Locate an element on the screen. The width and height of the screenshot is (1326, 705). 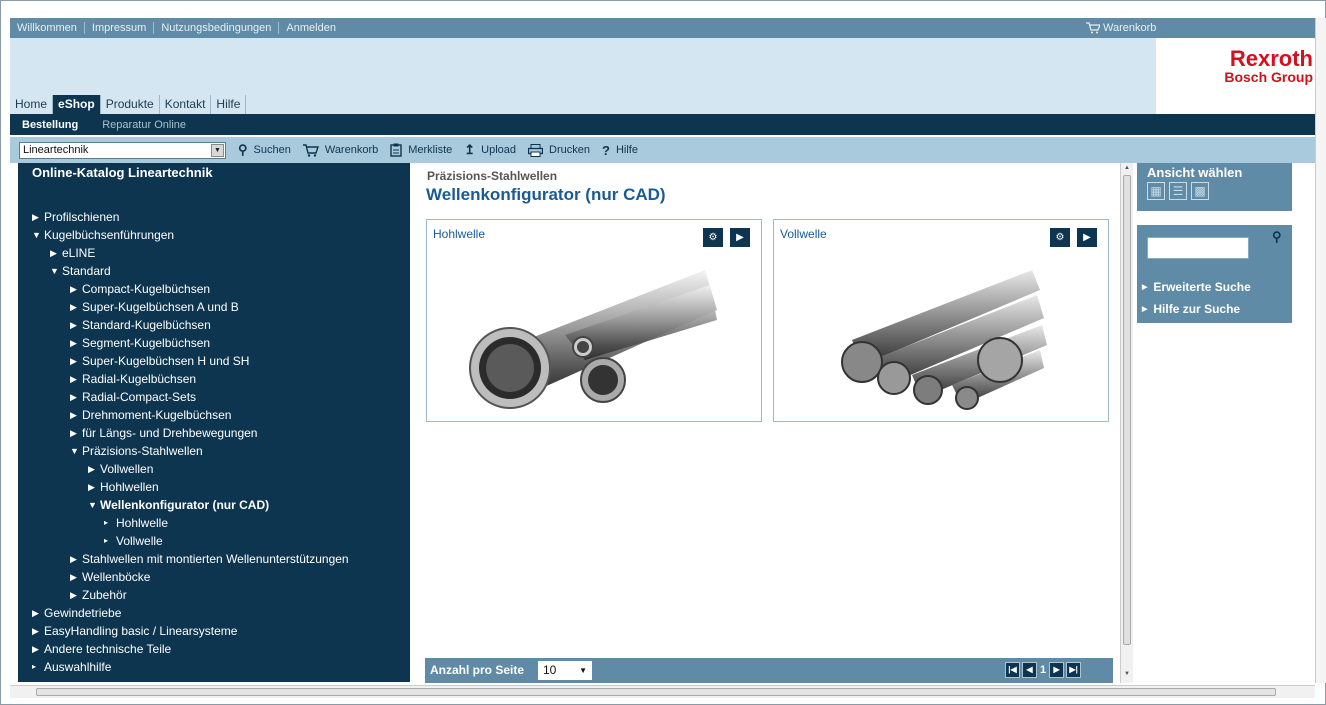
scroll-up-icon: ▲ is located at coordinates (1127, 168).